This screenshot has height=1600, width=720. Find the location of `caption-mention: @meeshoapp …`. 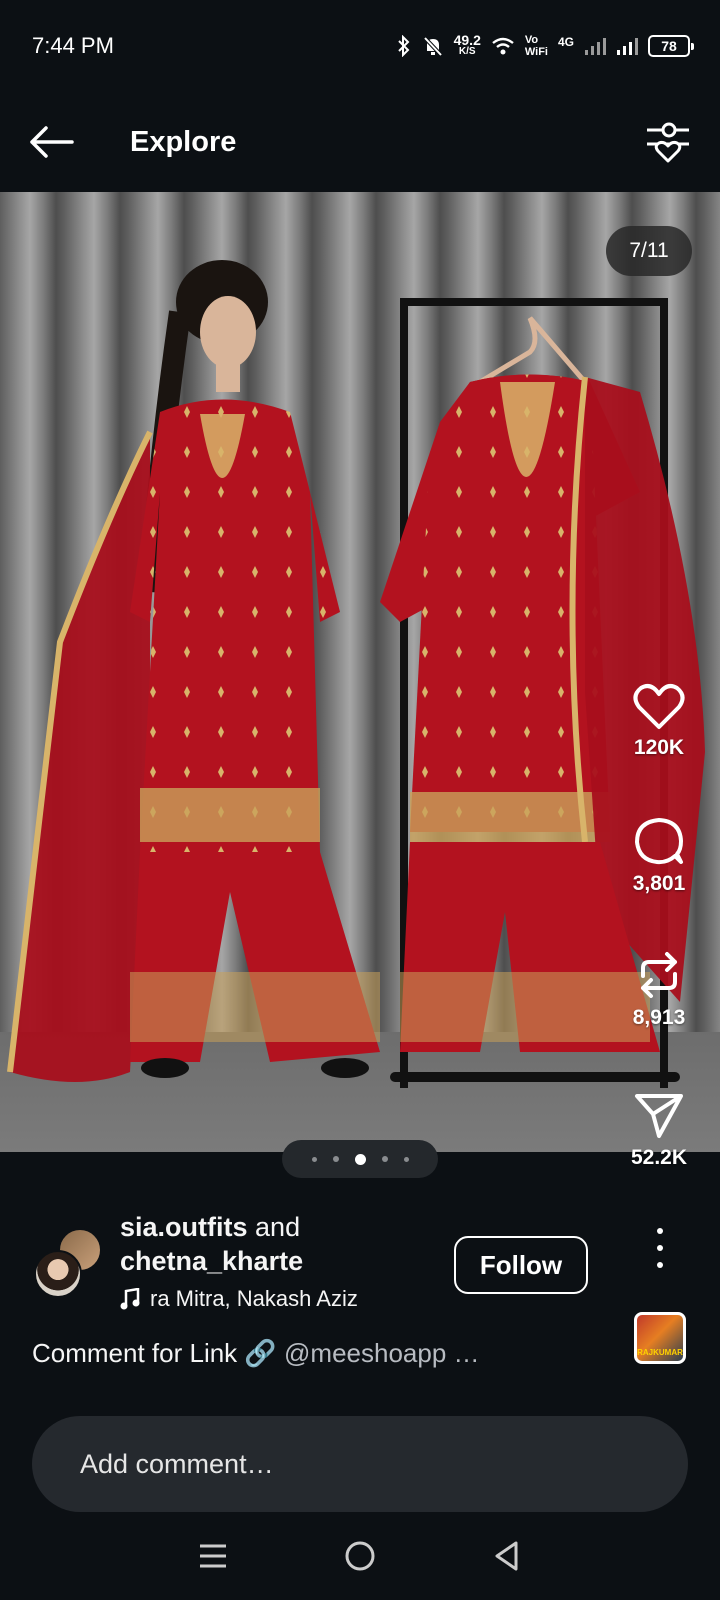

caption-mention: @meeshoapp … is located at coordinates (382, 1353).